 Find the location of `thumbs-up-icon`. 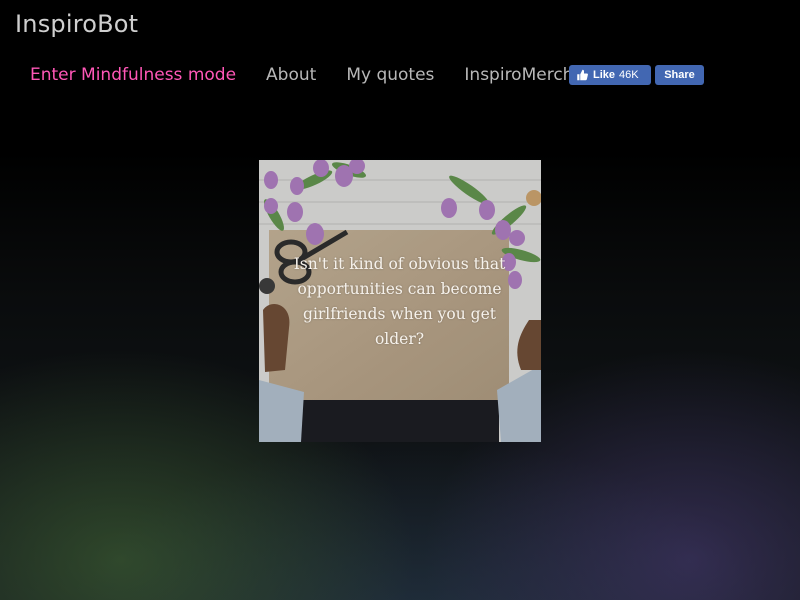

thumbs-up-icon is located at coordinates (582, 75).